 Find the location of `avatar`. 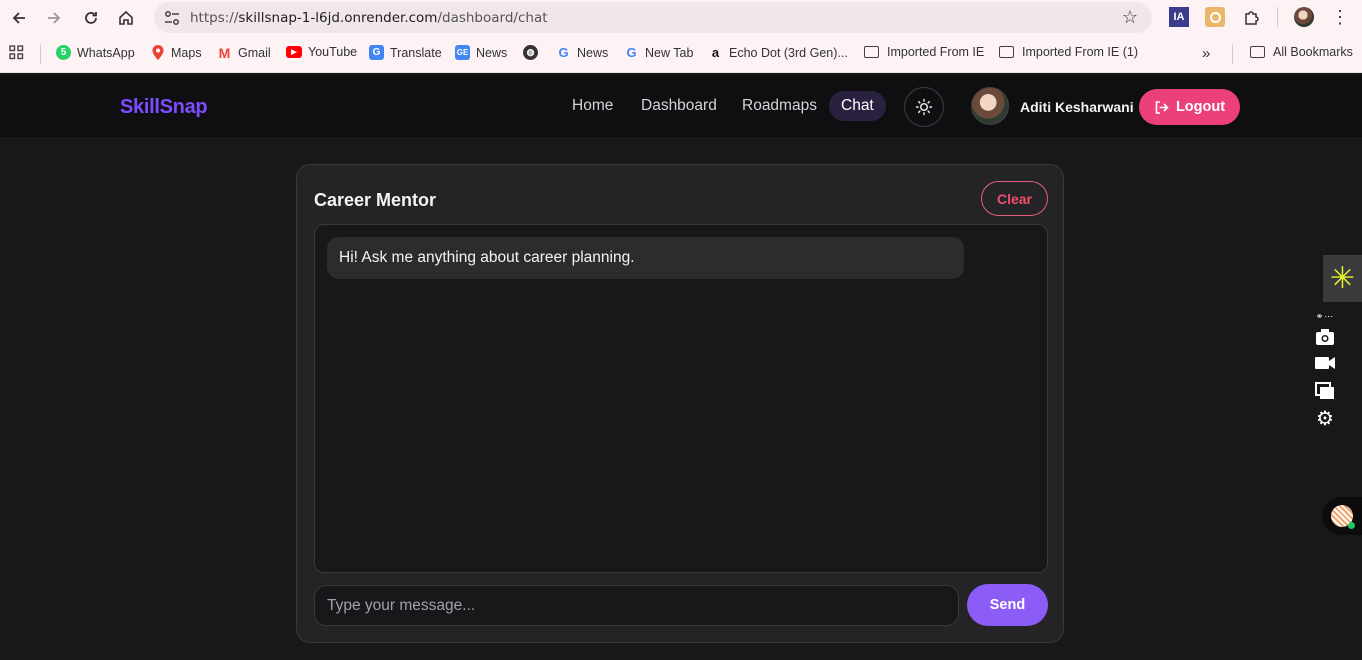

avatar is located at coordinates (990, 106).